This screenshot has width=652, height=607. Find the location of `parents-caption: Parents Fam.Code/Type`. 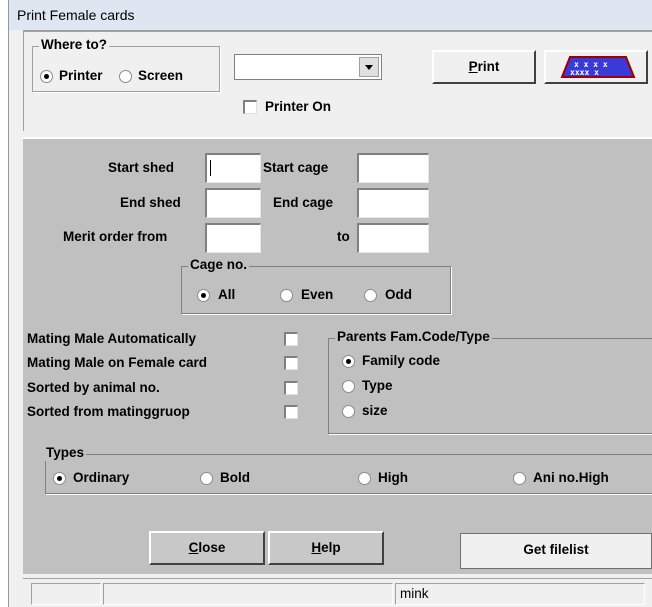

parents-caption: Parents Fam.Code/Type is located at coordinates (413, 337).